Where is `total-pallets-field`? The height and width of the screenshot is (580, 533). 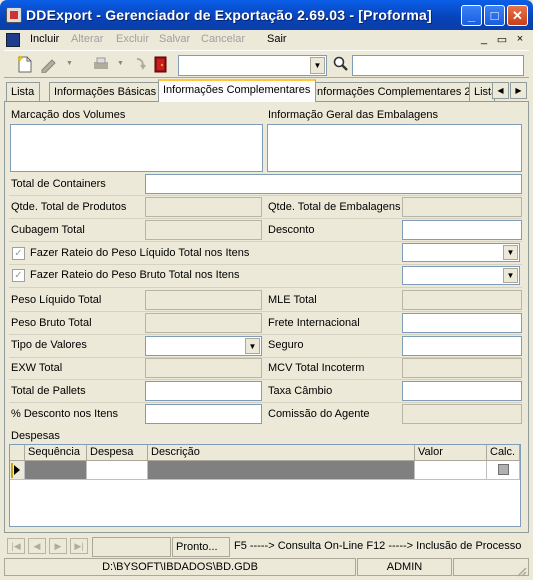
total-pallets-field is located at coordinates (203, 391).